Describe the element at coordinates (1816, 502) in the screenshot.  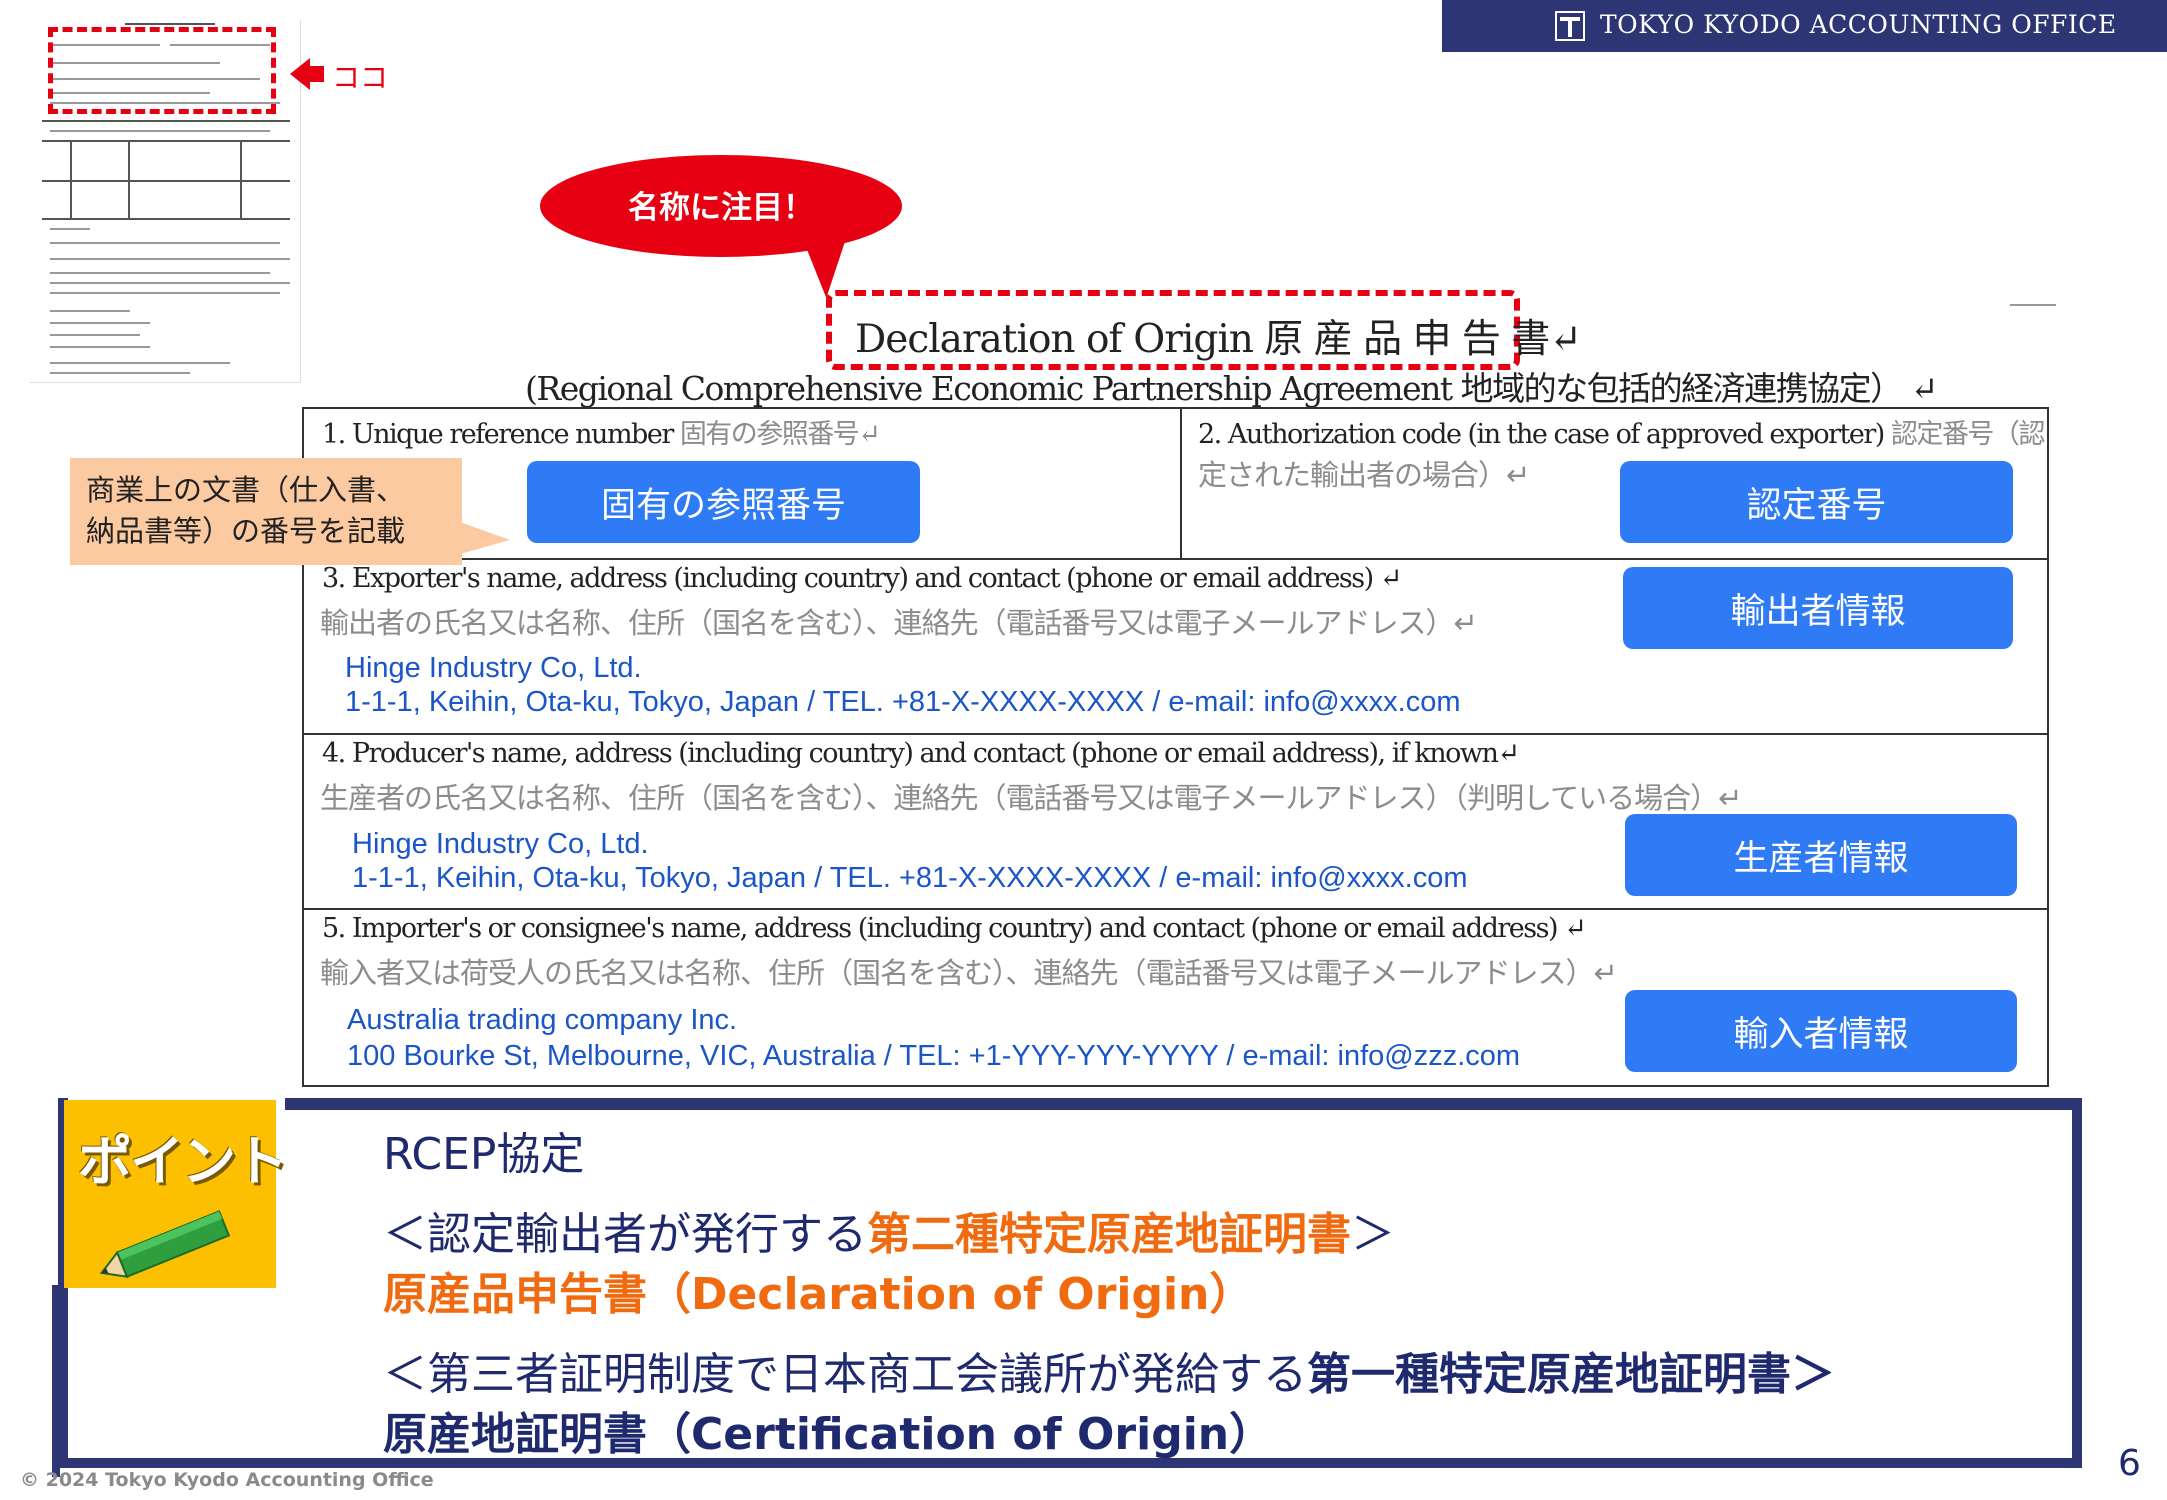
I see `authorization-code-button: 認定番号` at that location.